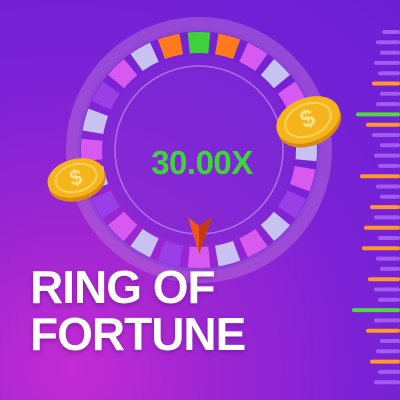 Image resolution: width=400 pixels, height=400 pixels. Describe the element at coordinates (123, 287) in the screenshot. I see `game-title-line-1: RING OF` at that location.